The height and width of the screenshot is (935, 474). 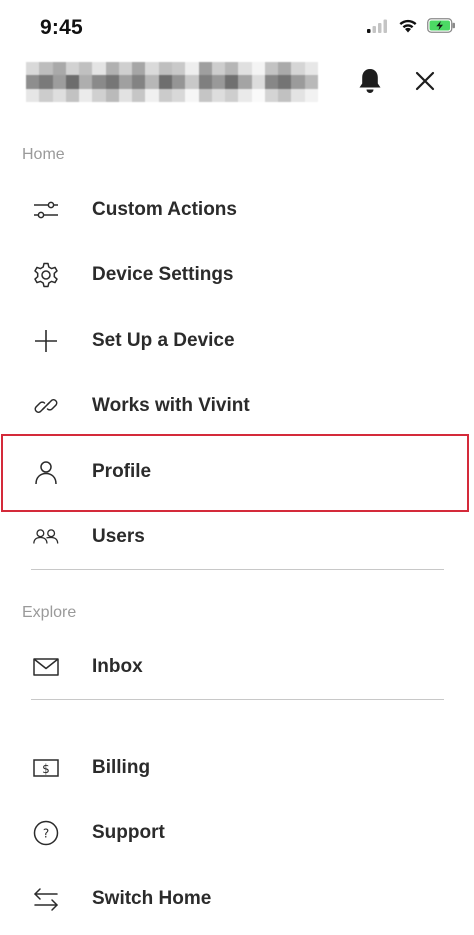 I want to click on section-label-explore: Explore, so click(x=49, y=612).